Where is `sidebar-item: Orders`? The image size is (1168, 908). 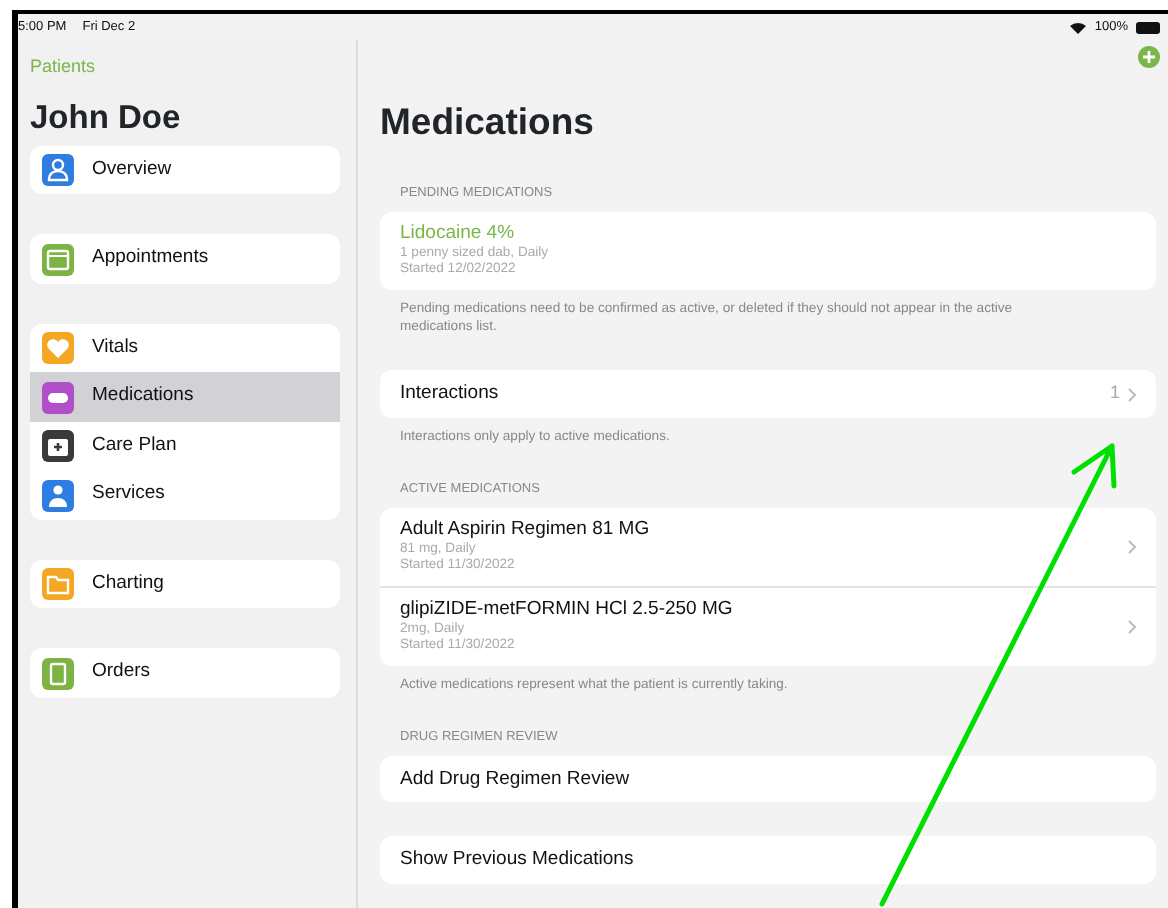
sidebar-item: Orders is located at coordinates (185, 673).